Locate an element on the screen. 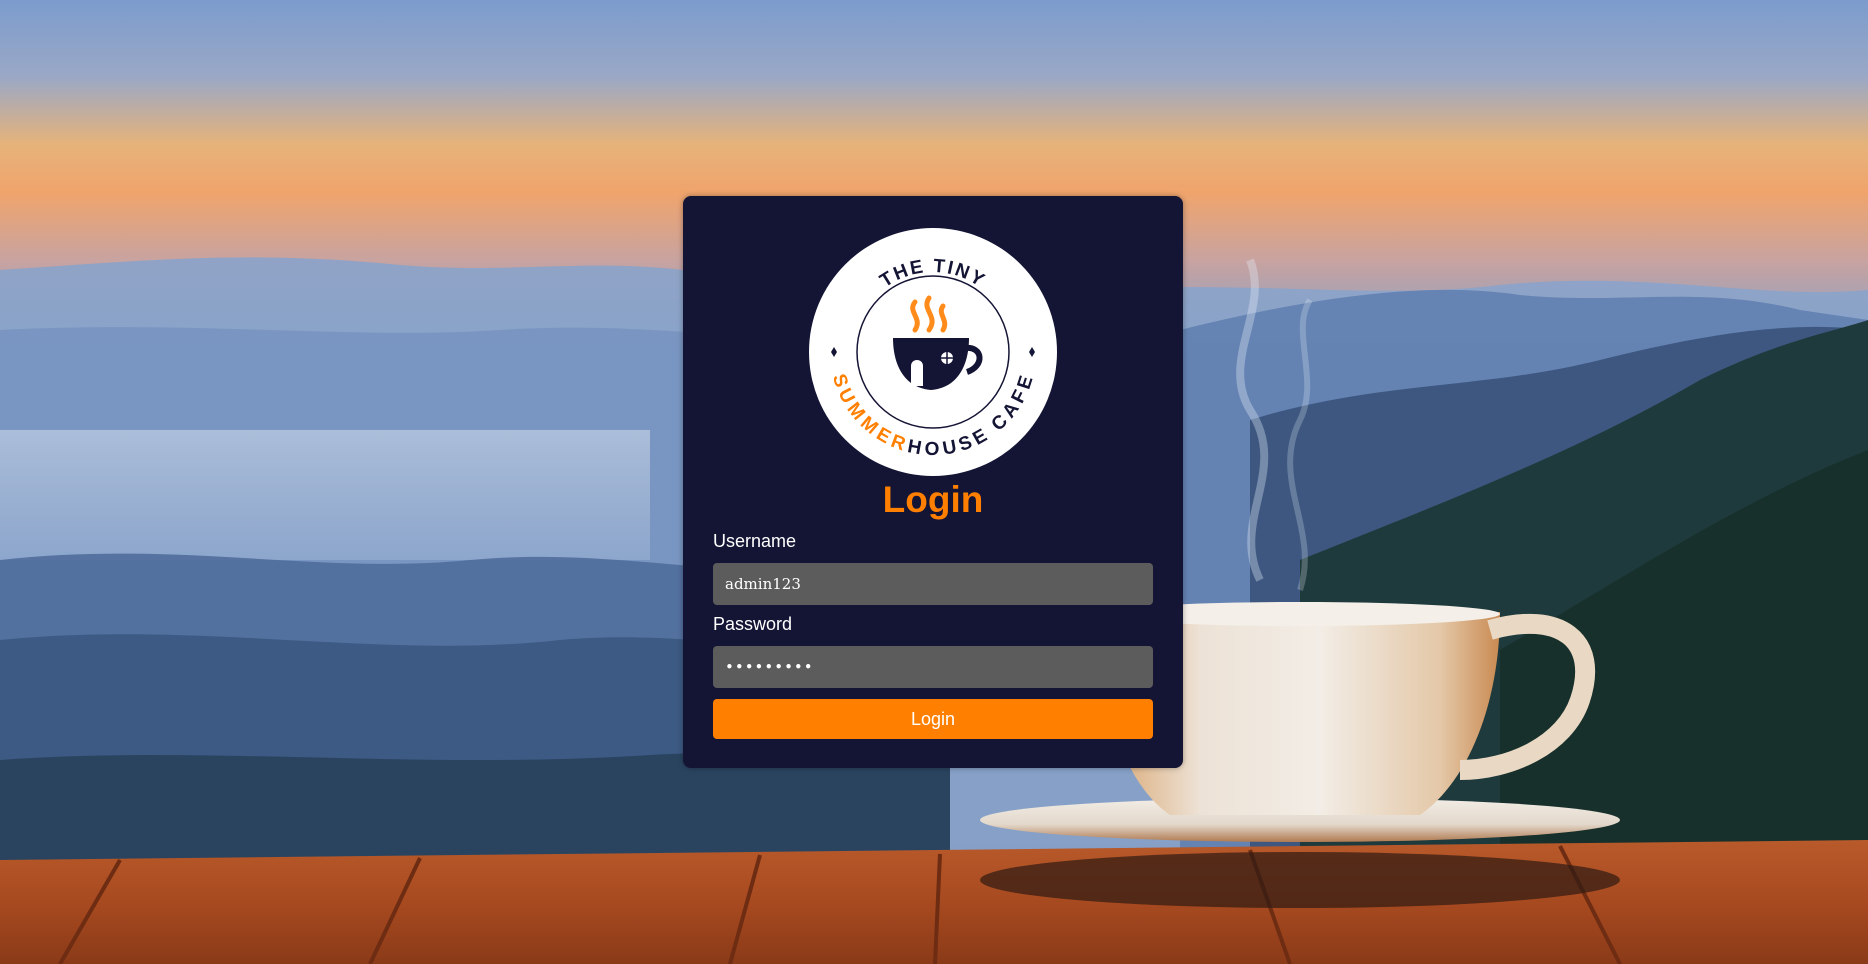 This screenshot has width=1868, height=964. username-label: Username is located at coordinates (755, 541).